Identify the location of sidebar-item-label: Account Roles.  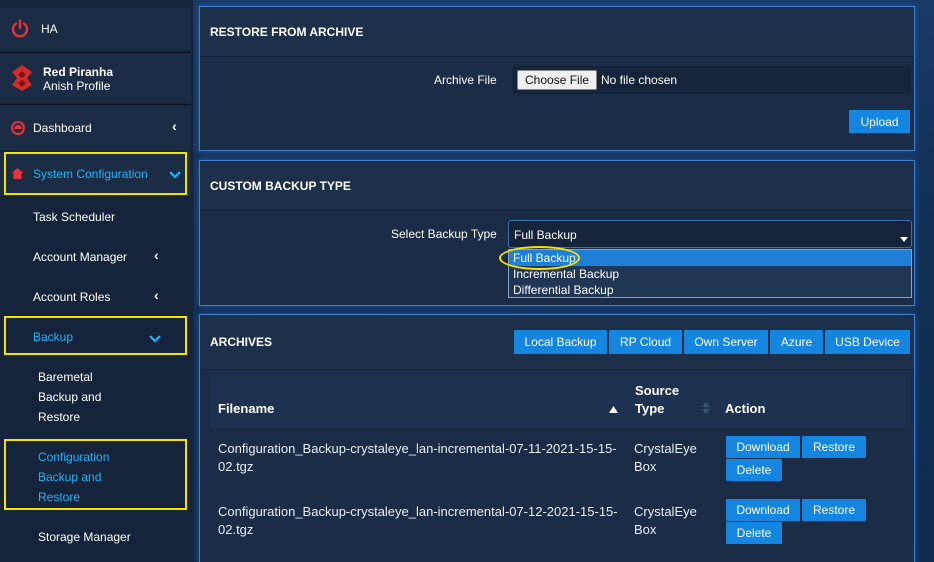
(72, 297).